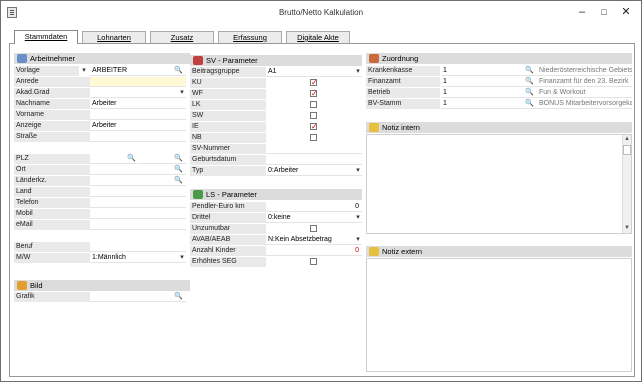 The width and height of the screenshot is (642, 382). I want to click on grafik-field, so click(138, 297).